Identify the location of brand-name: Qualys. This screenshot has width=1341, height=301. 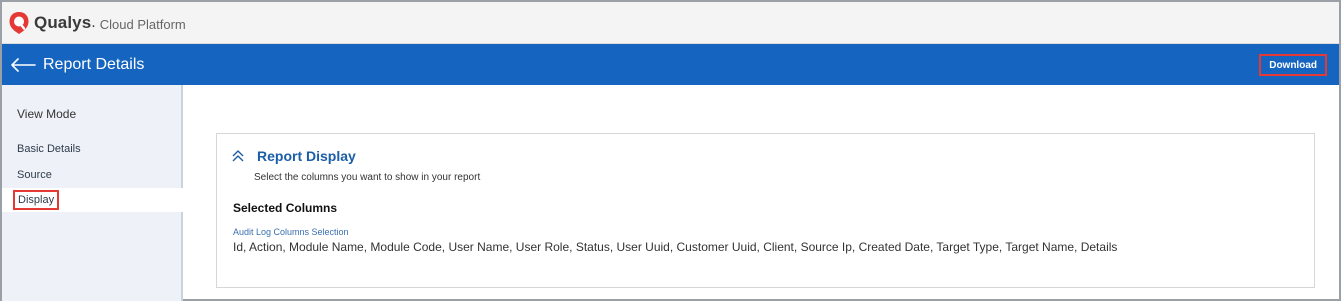
(63, 22).